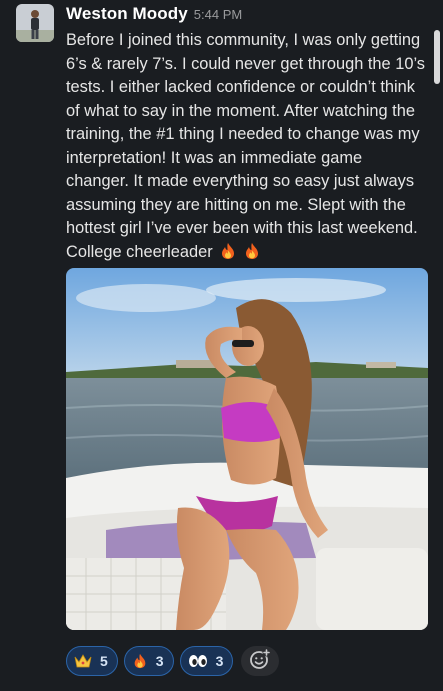 Image resolution: width=443 pixels, height=691 pixels. I want to click on author-name: Weston Moody, so click(127, 14).